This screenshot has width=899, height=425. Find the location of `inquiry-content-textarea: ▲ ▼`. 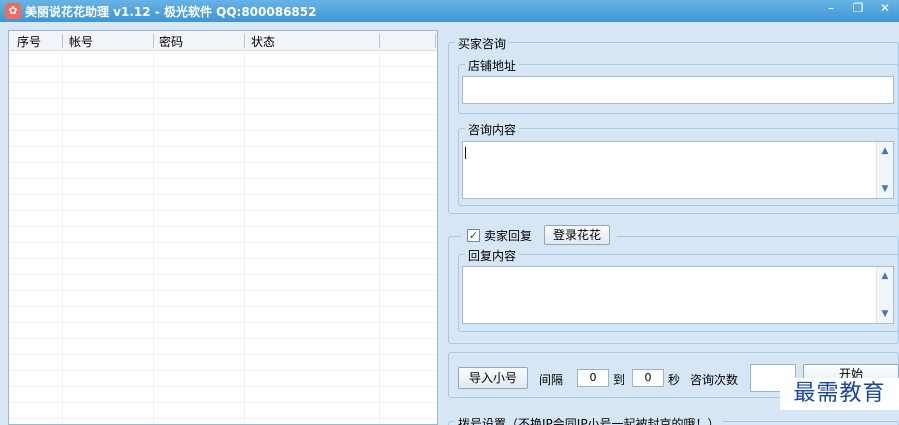

inquiry-content-textarea: ▲ ▼ is located at coordinates (678, 170).